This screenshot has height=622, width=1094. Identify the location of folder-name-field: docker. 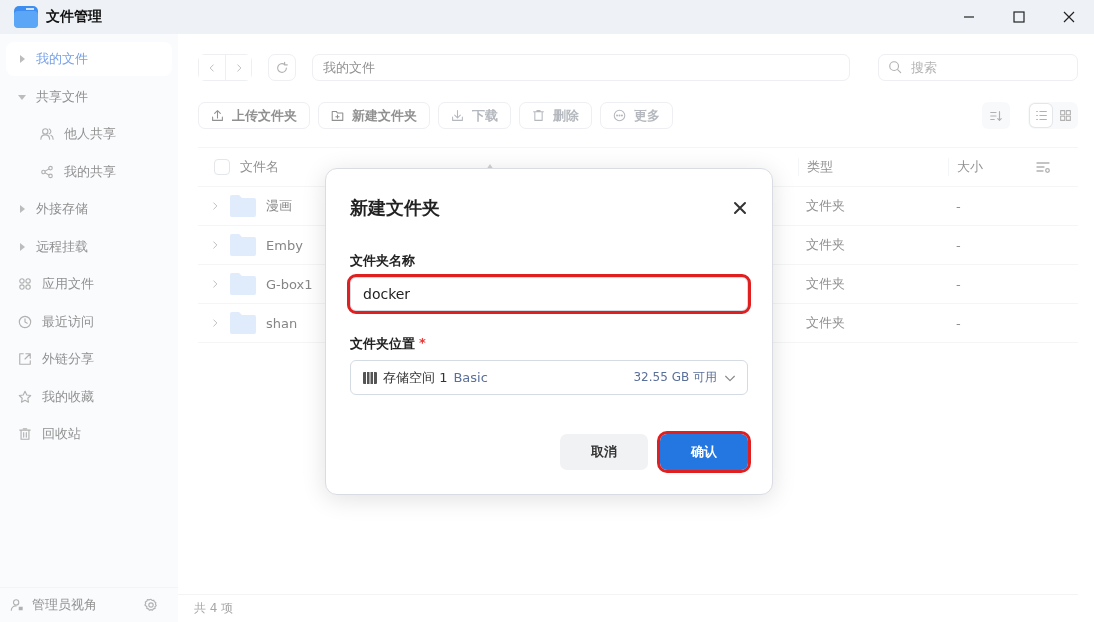
(549, 294).